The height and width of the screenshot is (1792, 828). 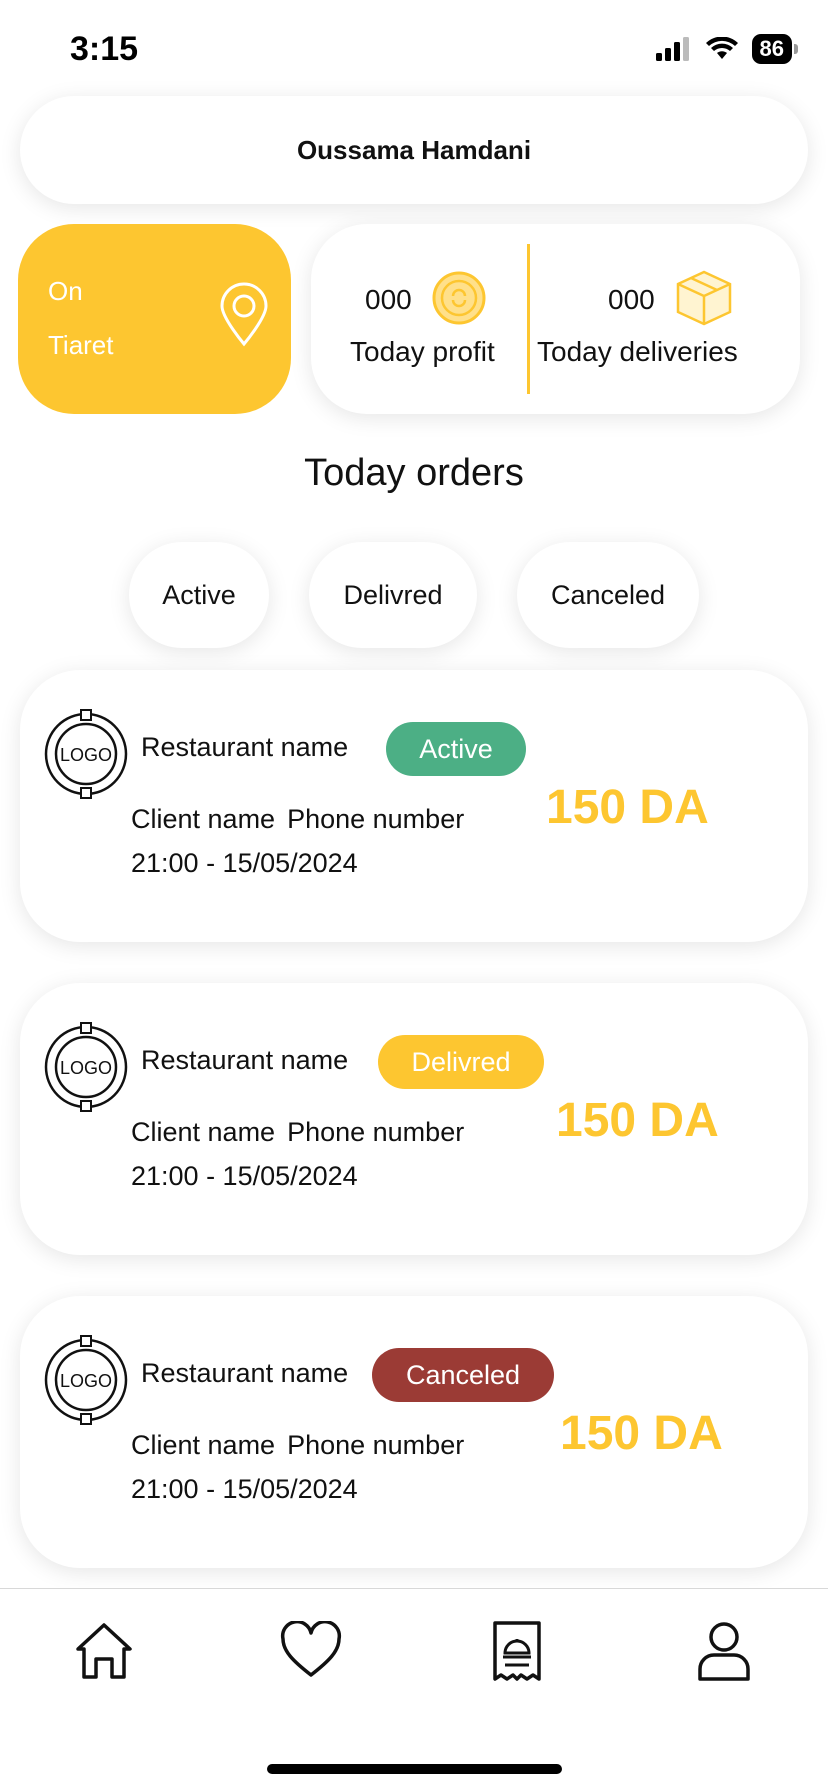 What do you see at coordinates (775, 49) in the screenshot?
I see `battery-indicator: 86` at bounding box center [775, 49].